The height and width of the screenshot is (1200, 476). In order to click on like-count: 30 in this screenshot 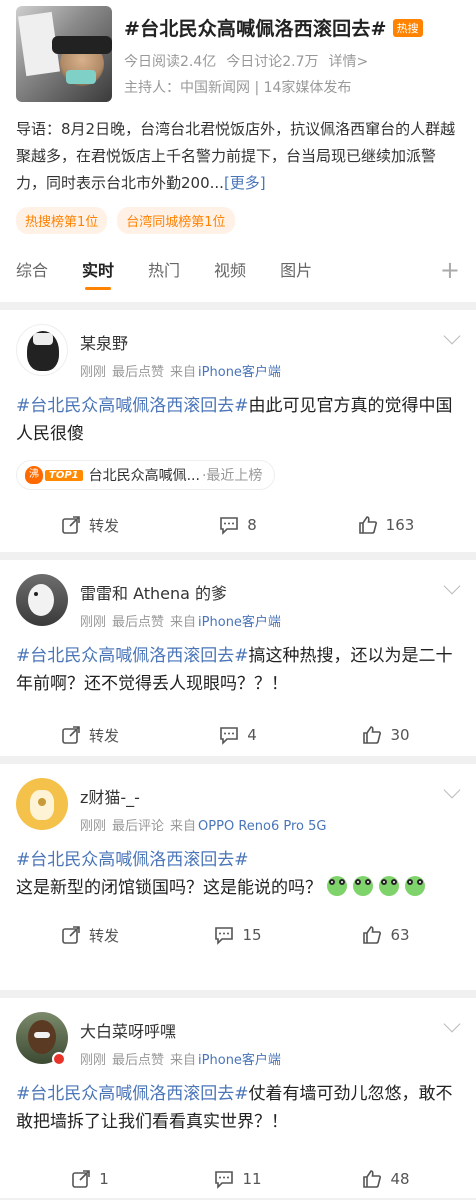, I will do `click(400, 735)`.